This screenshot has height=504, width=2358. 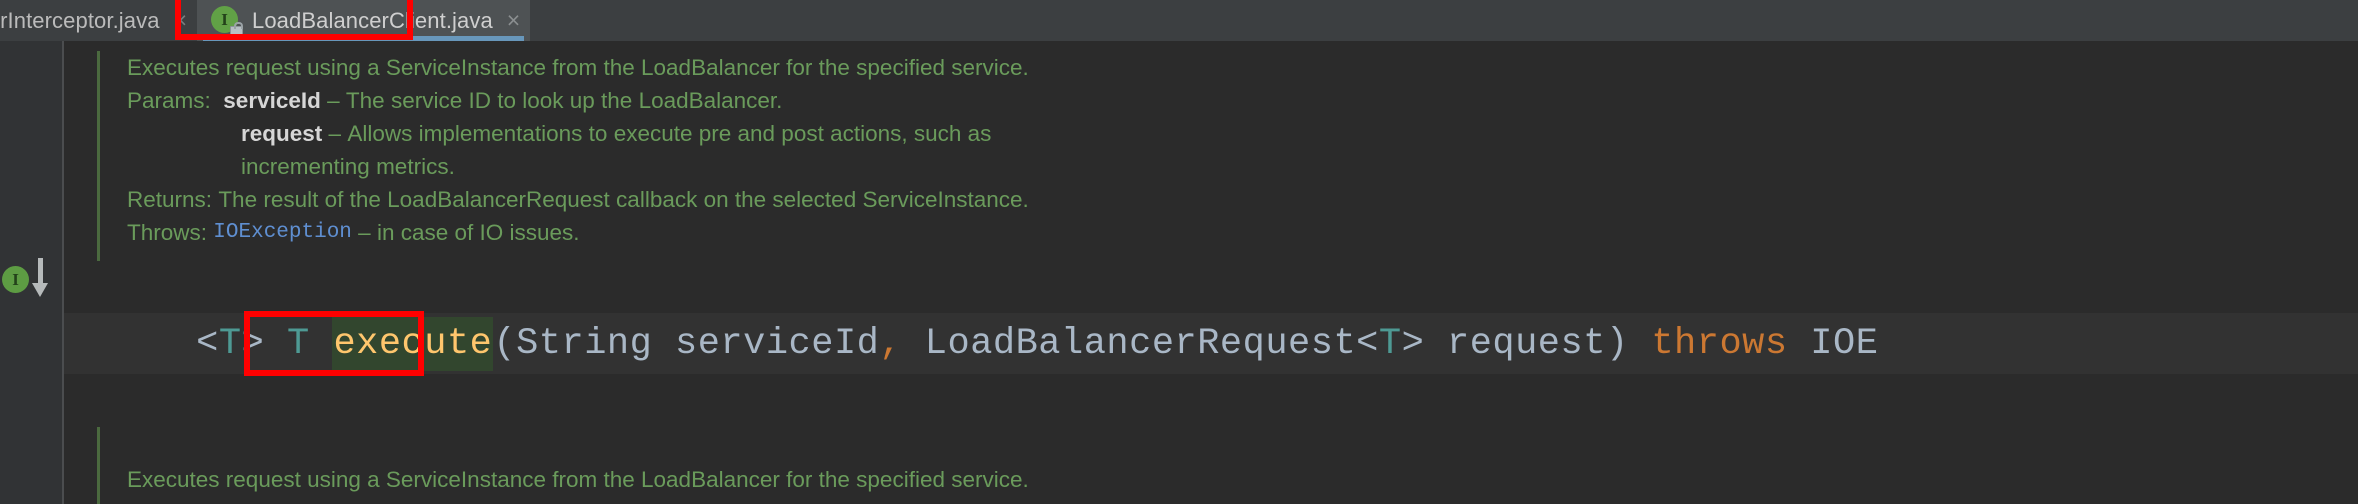 I want to click on interface-icon-letter: I, so click(x=224, y=19).